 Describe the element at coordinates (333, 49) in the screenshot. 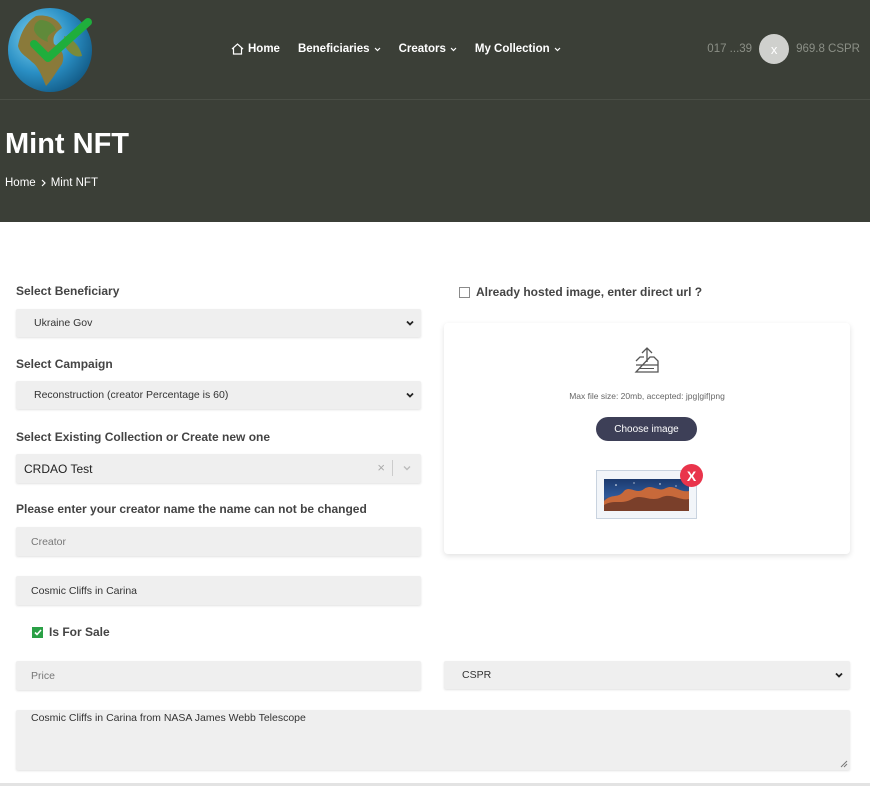

I see `nav-beneficiaries-label: Beneficiaries` at that location.